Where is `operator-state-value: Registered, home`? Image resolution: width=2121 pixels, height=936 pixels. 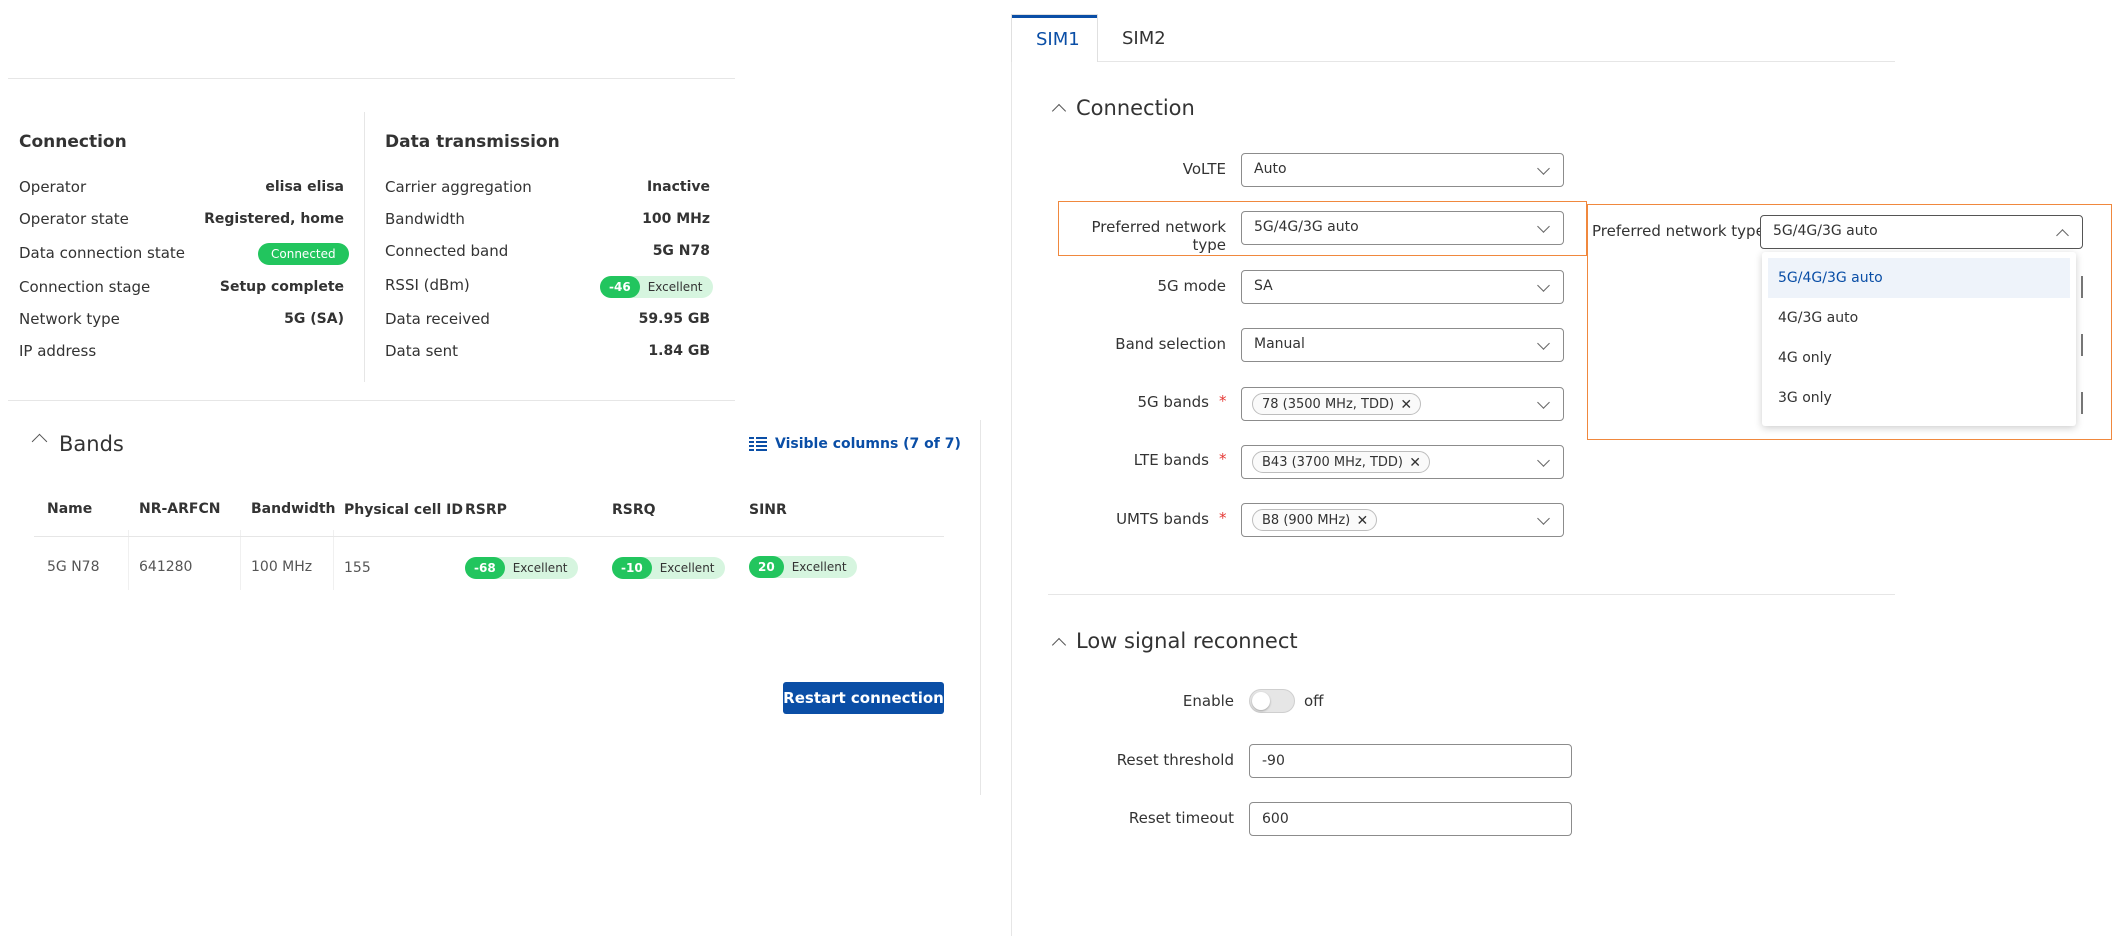
operator-state-value: Registered, home is located at coordinates (274, 219).